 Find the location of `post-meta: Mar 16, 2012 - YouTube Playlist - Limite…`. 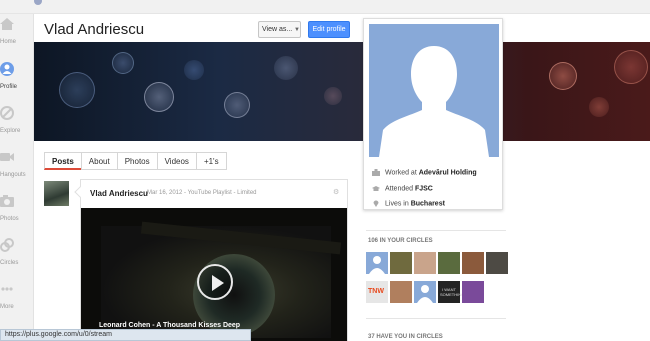

post-meta: Mar 16, 2012 - YouTube Playlist - Limite… is located at coordinates (202, 193).